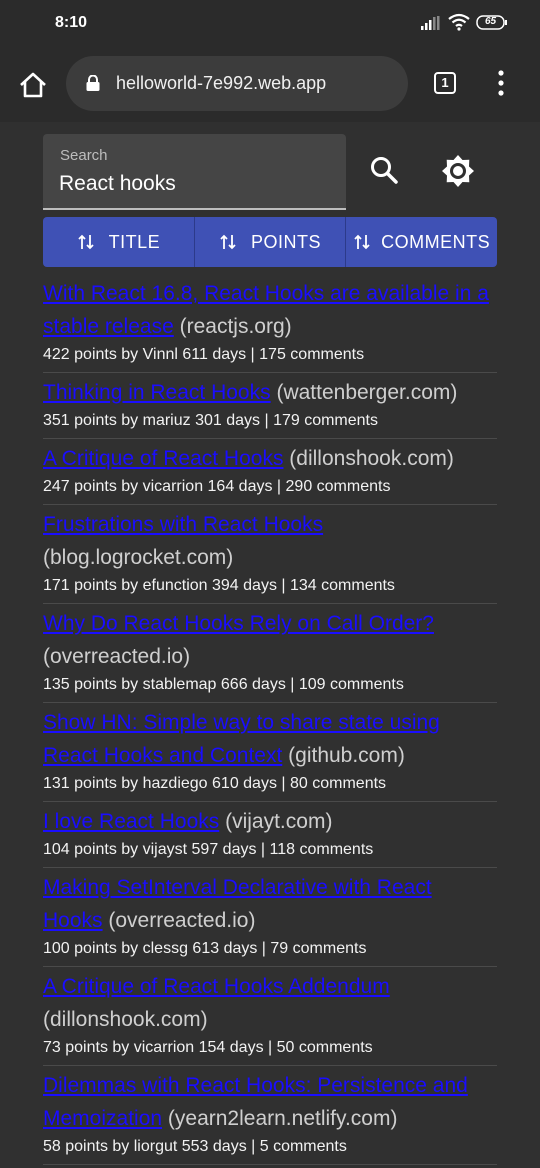 Image resolution: width=540 pixels, height=1168 pixels. I want to click on story-domain: (wattenberger.com), so click(367, 392).